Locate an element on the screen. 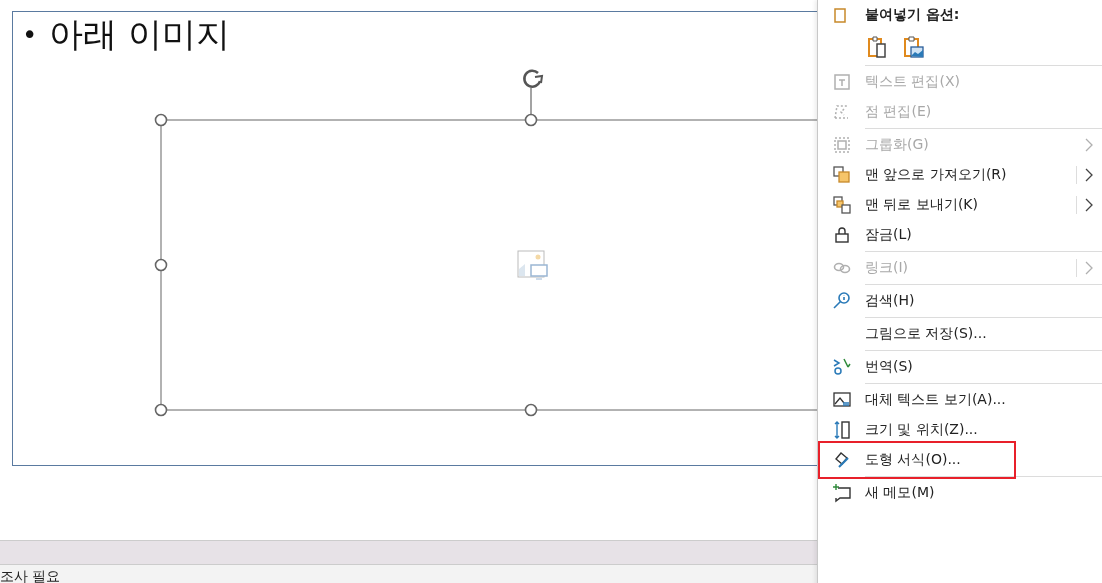 Image resolution: width=1102 pixels, height=583 pixels. menu-header: 붙여넣기 옵션: is located at coordinates (912, 15).